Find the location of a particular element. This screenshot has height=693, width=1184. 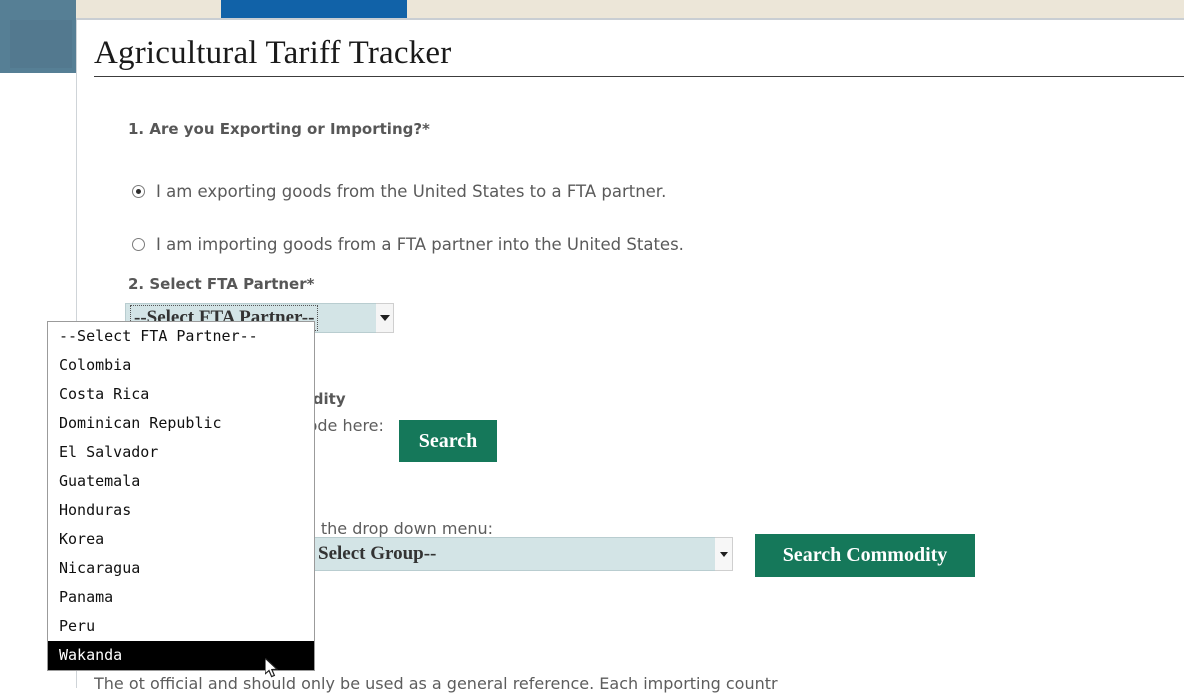

dropdown-option: El Salvador is located at coordinates (181, 452).